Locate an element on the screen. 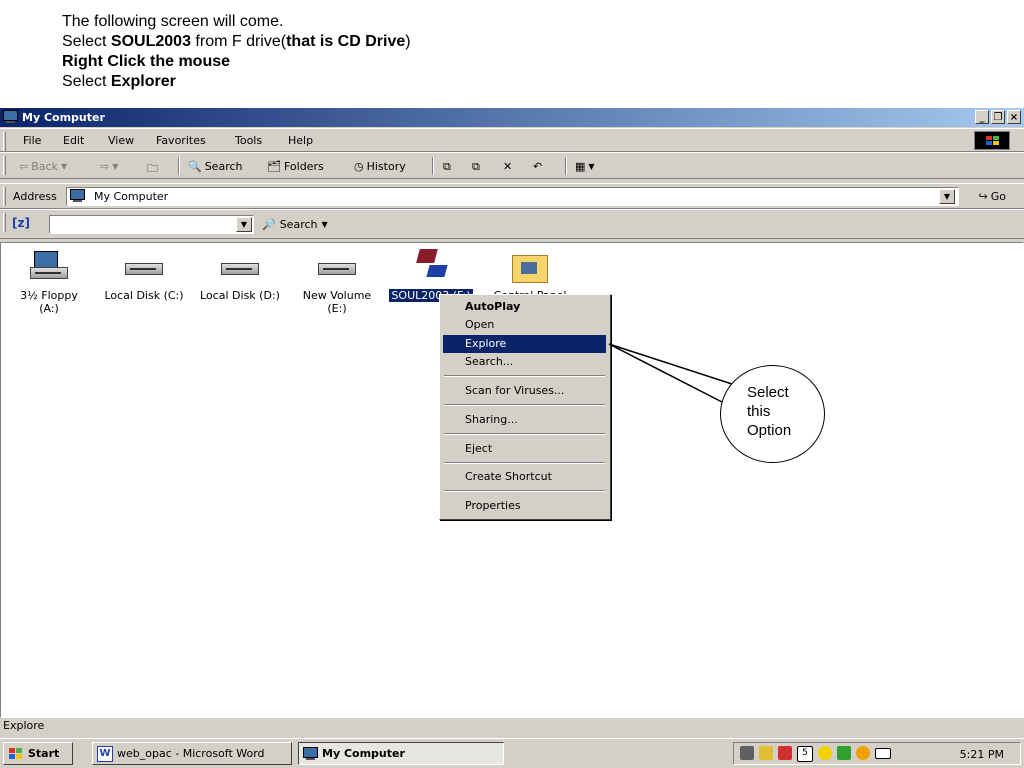  network-icon is located at coordinates (747, 753).